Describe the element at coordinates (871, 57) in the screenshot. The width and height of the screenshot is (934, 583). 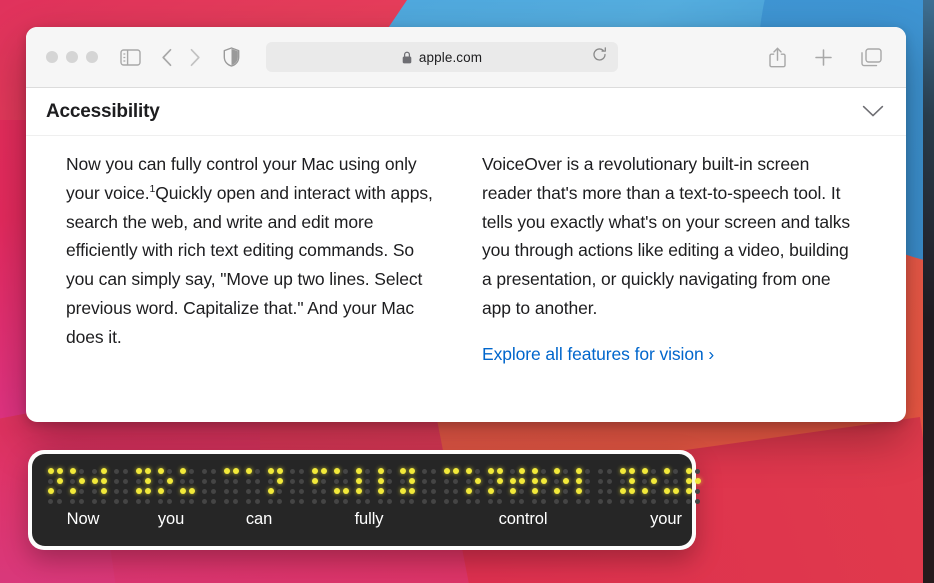
I see `tab-overview-icon` at that location.